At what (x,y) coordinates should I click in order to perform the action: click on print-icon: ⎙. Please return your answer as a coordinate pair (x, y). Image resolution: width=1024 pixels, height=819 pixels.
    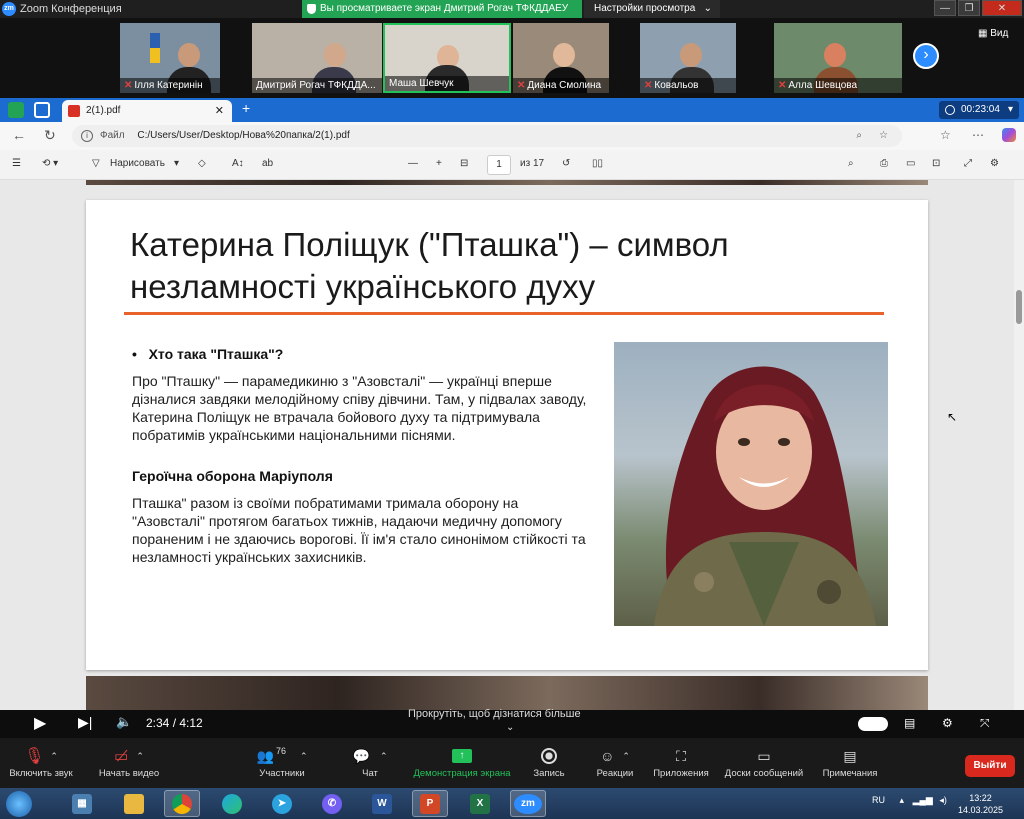
    Looking at the image, I should click on (884, 163).